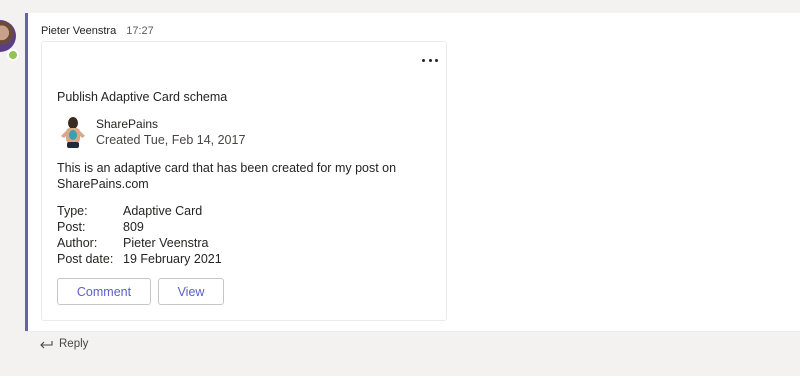  Describe the element at coordinates (127, 124) in the screenshot. I see `author-name: SharePains` at that location.